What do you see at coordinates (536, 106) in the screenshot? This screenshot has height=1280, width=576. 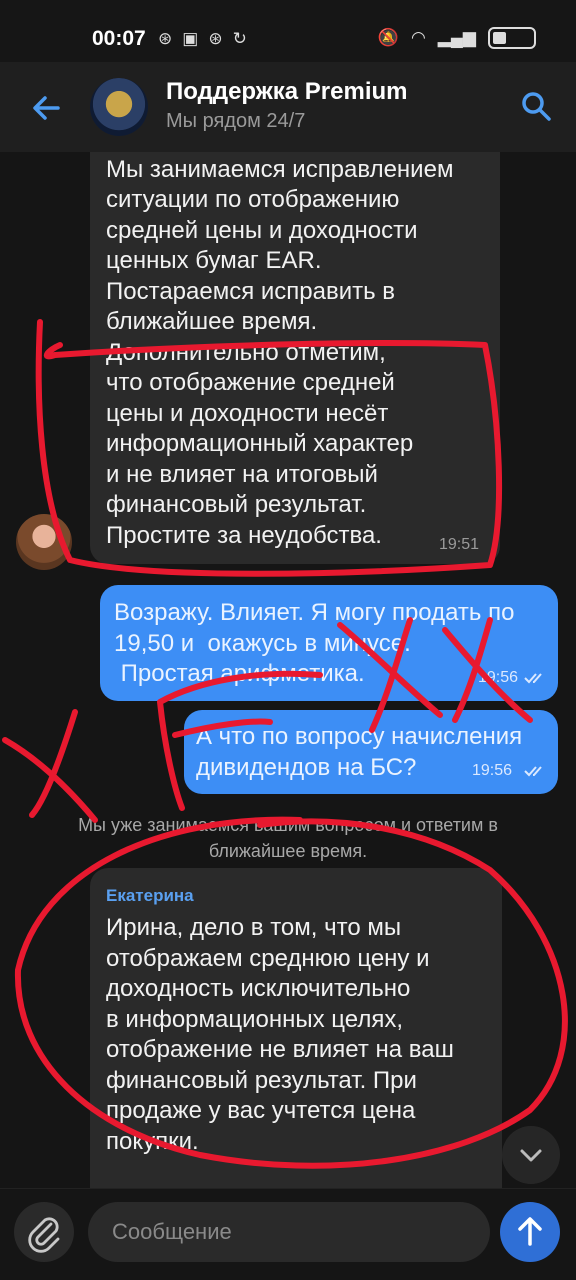 I see `search-icon` at bounding box center [536, 106].